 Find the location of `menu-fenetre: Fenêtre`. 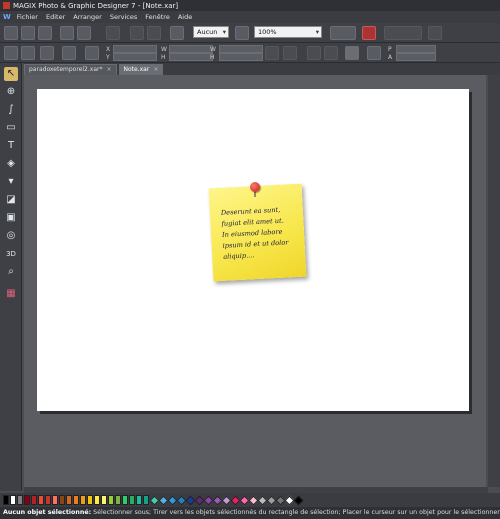

menu-fenetre: Fenêtre is located at coordinates (157, 17).